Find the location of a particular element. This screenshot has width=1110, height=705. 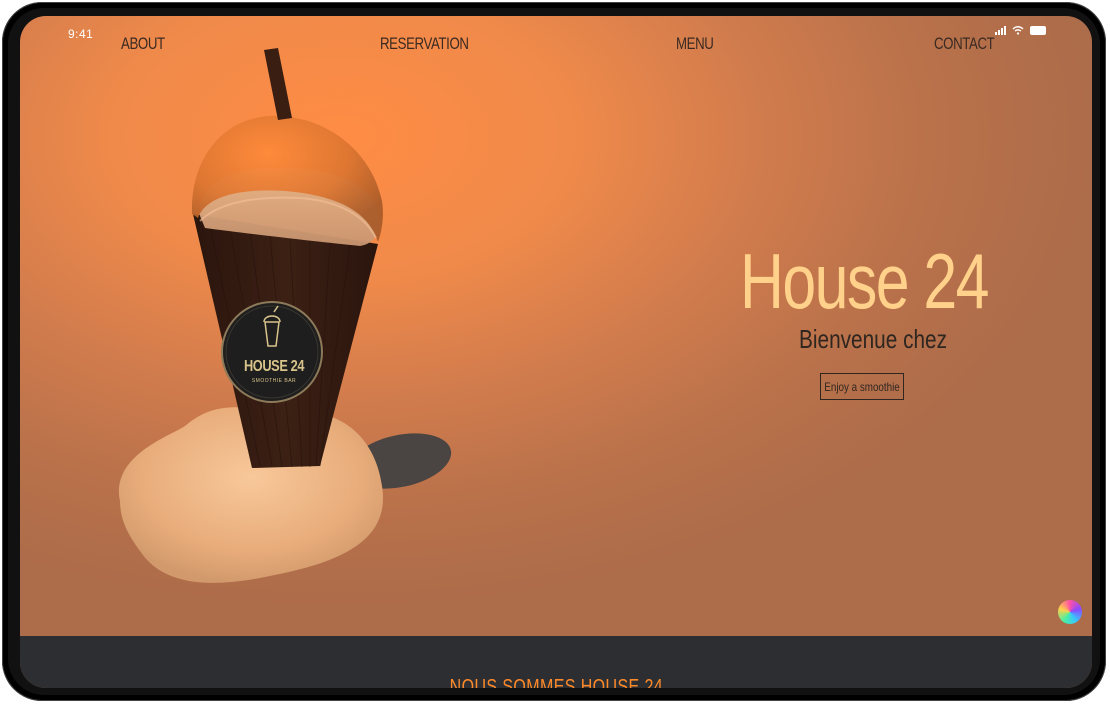

cup-straw is located at coordinates (278, 84).